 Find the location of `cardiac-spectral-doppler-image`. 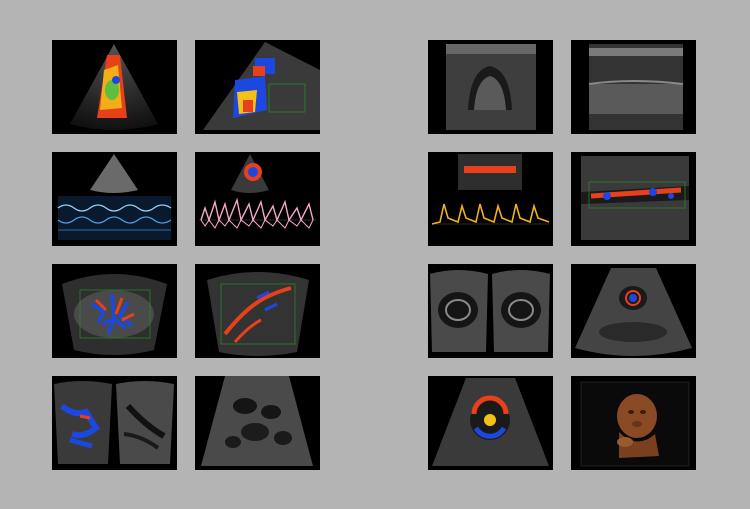

cardiac-spectral-doppler-image is located at coordinates (257, 191).